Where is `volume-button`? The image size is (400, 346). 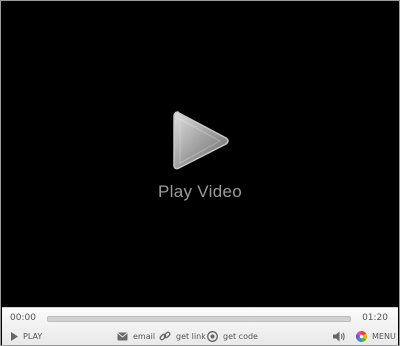
volume-button is located at coordinates (339, 336).